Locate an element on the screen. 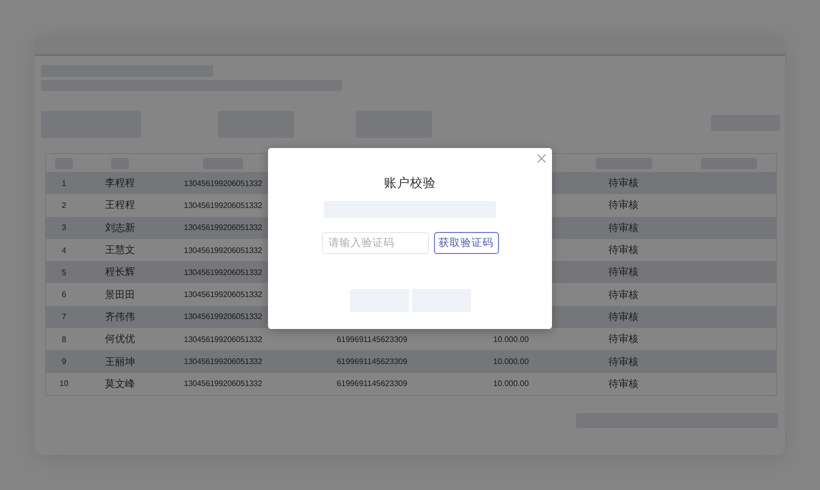 The width and height of the screenshot is (820, 490). index-cell-text: 6 is located at coordinates (64, 295).